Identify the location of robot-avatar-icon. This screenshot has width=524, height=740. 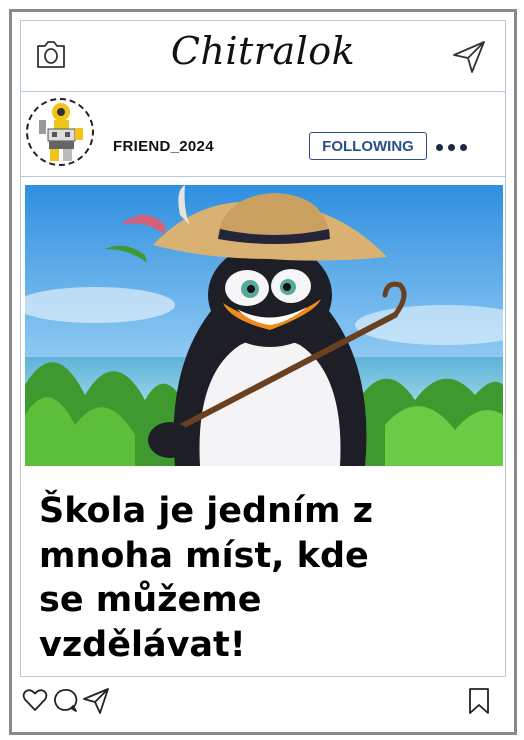
(61, 132).